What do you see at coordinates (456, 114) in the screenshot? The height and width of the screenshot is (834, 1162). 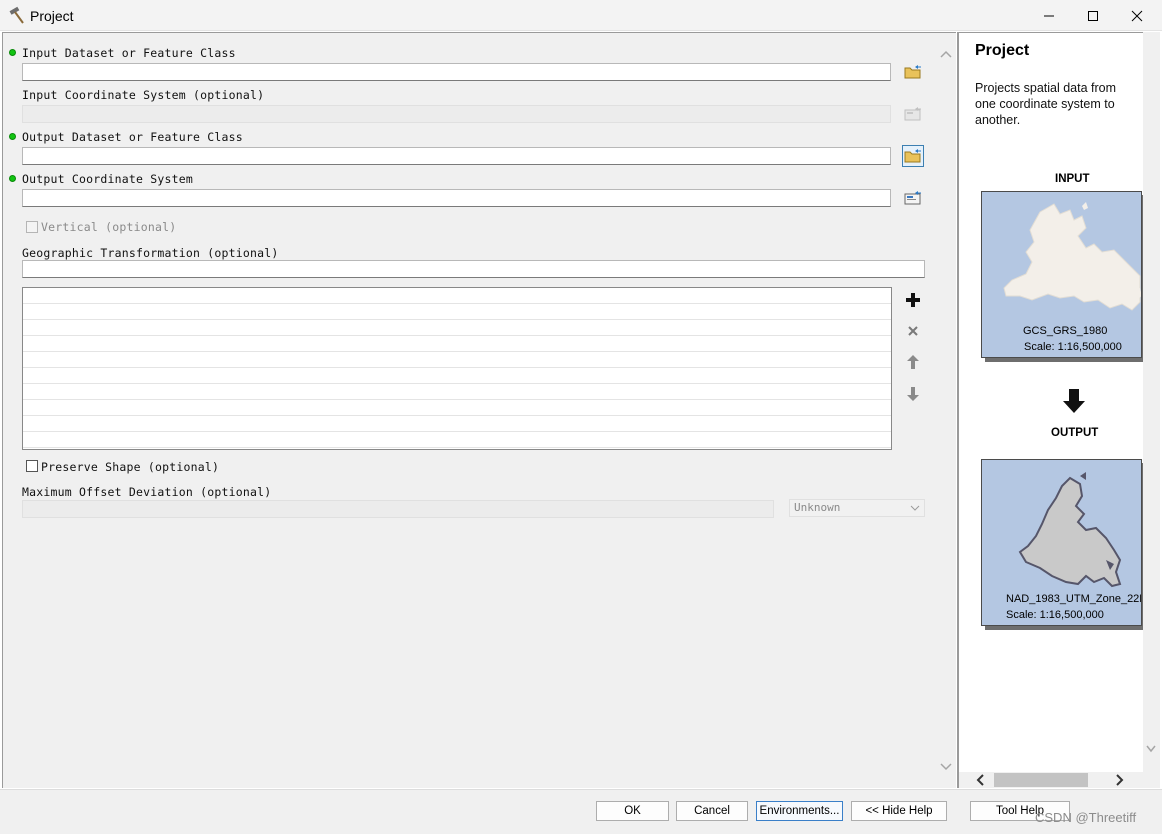 I see `input-cs-field` at bounding box center [456, 114].